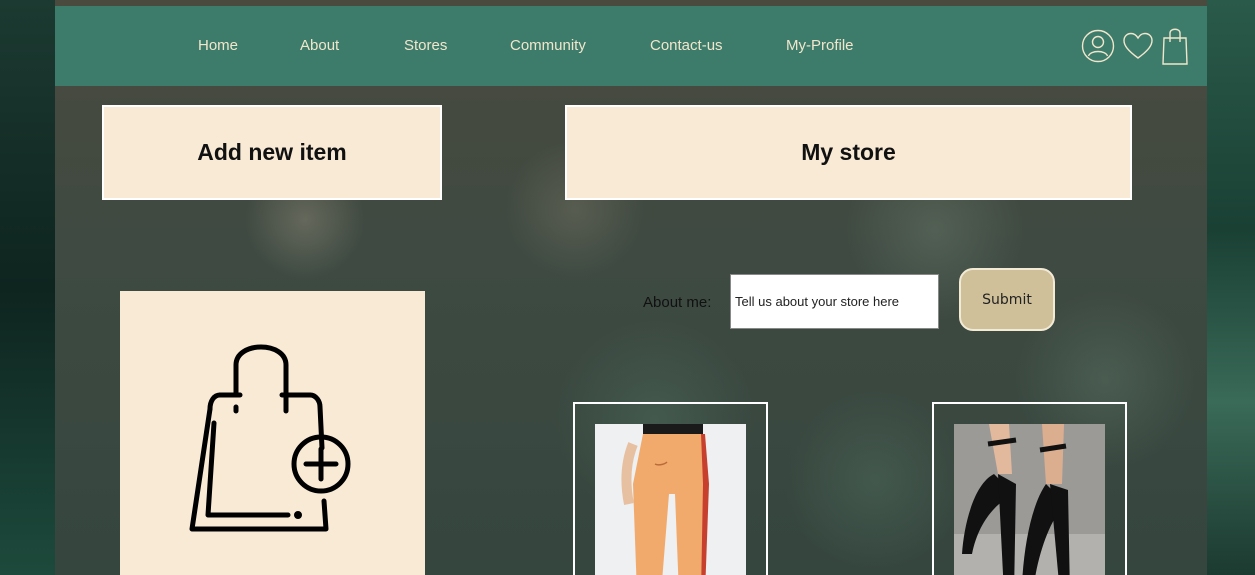 This screenshot has width=1255, height=575. Describe the element at coordinates (273, 445) in the screenshot. I see `shopping-bag-plus-icon` at that location.